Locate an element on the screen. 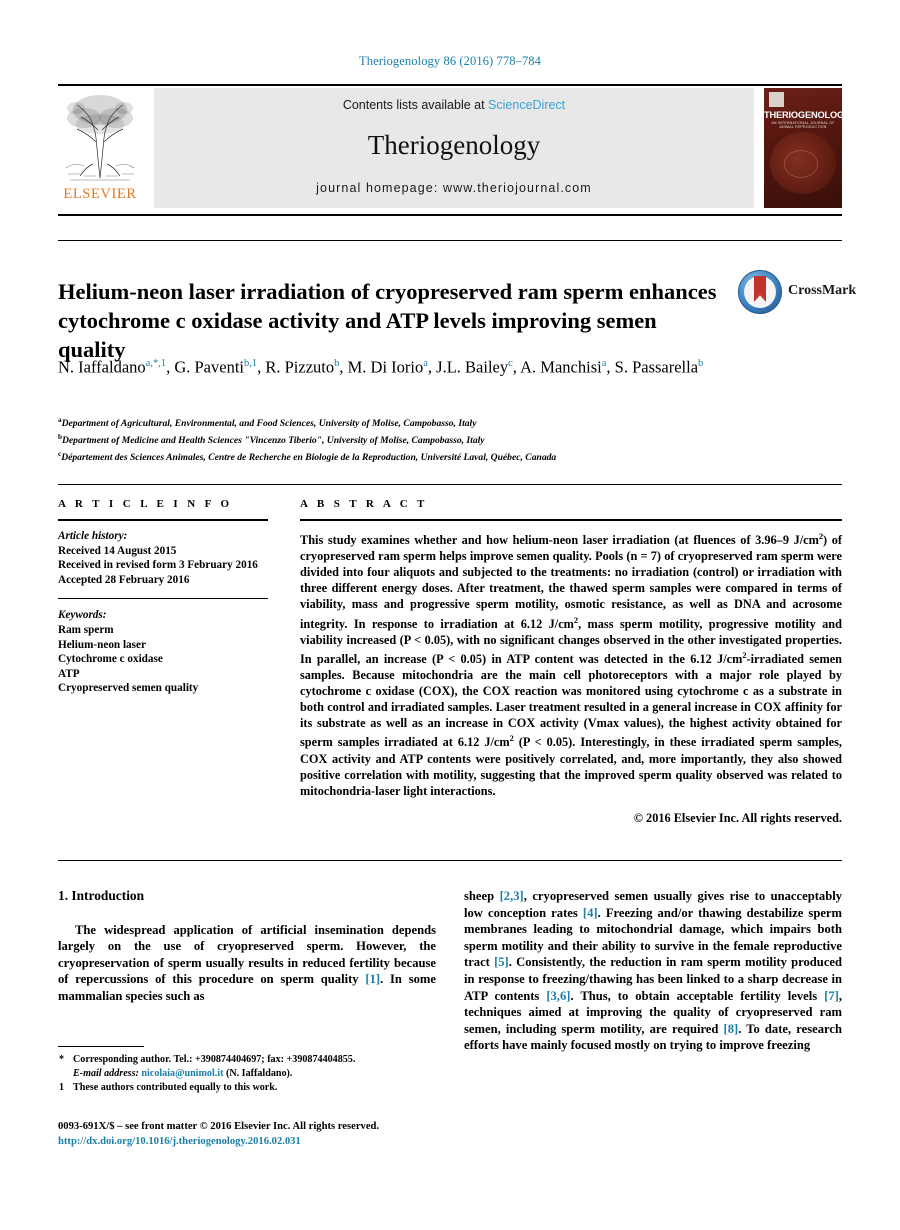 The width and height of the screenshot is (900, 1230). history-item: Received 14 August 2015 is located at coordinates (117, 550).